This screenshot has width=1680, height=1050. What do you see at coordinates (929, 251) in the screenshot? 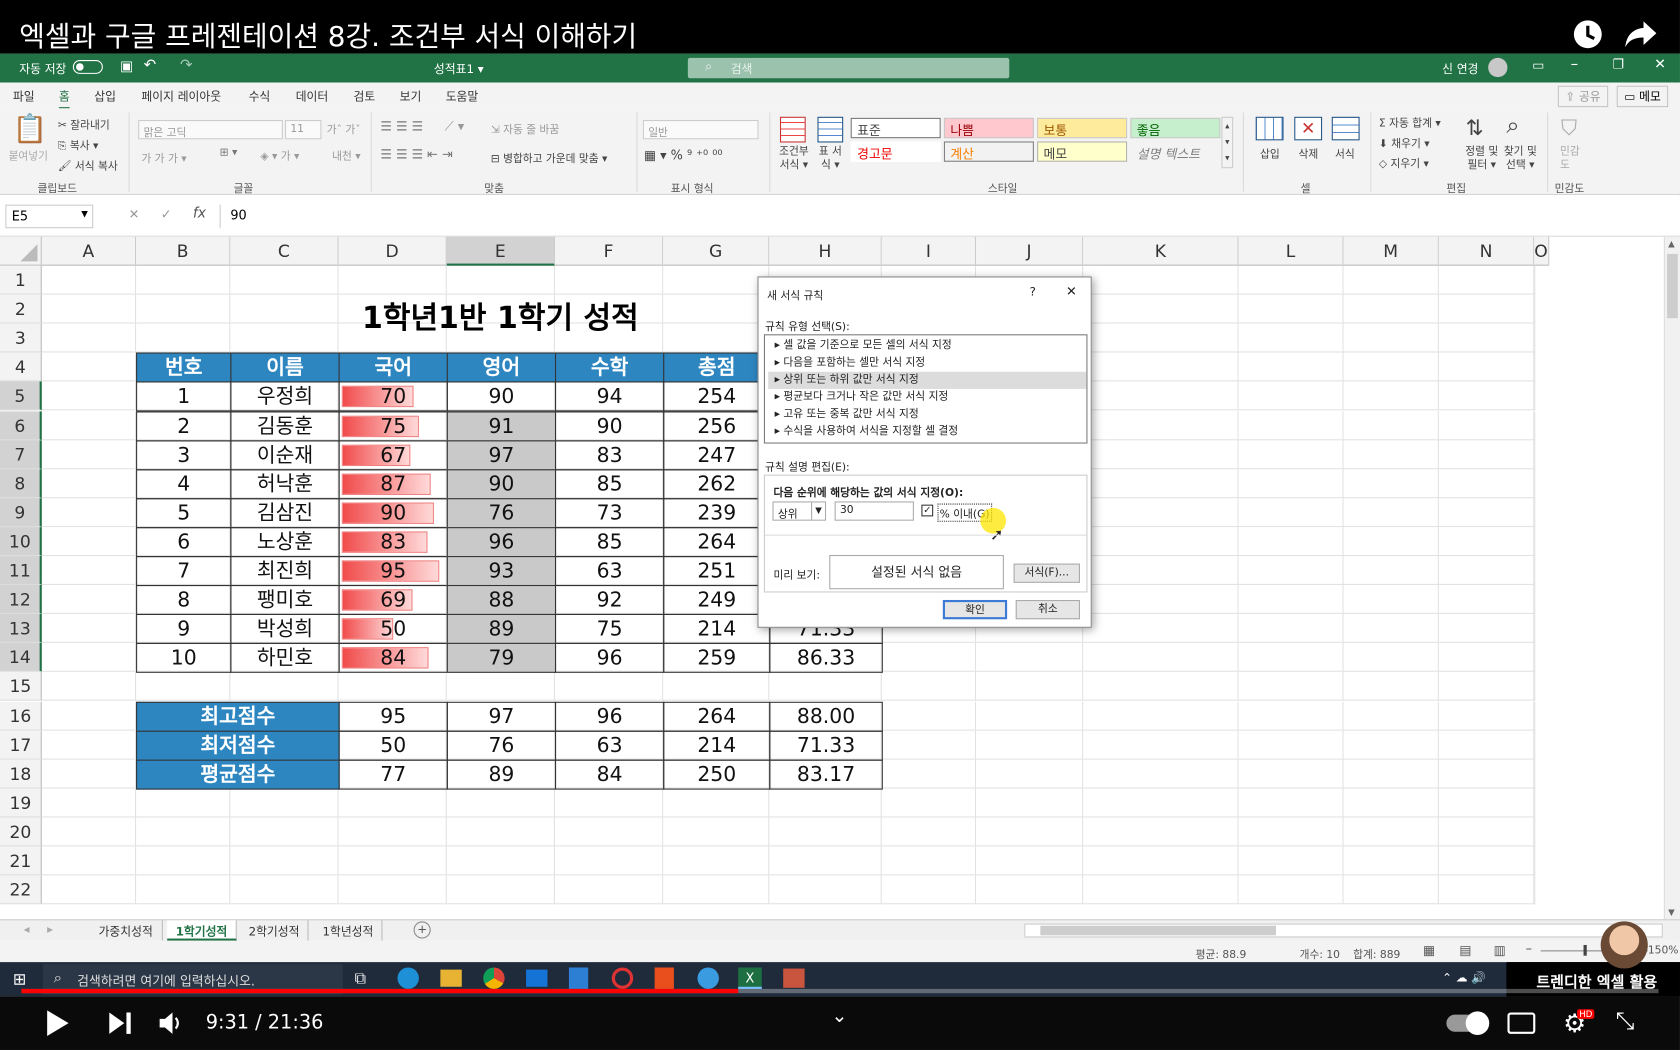
I see `column-header-I: I` at bounding box center [929, 251].